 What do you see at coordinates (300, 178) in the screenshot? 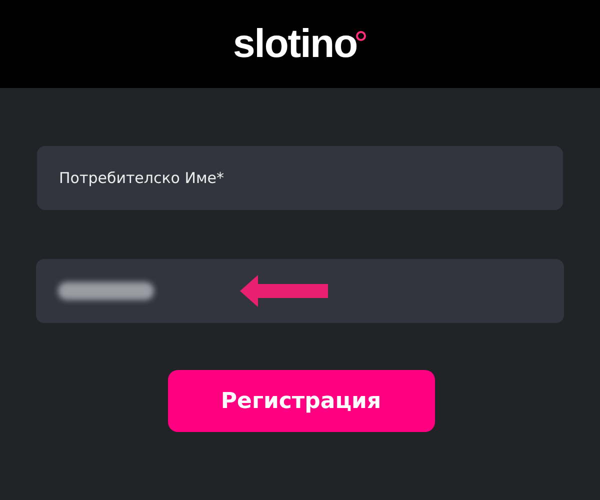
I see `input-field: Потребителско Име*` at bounding box center [300, 178].